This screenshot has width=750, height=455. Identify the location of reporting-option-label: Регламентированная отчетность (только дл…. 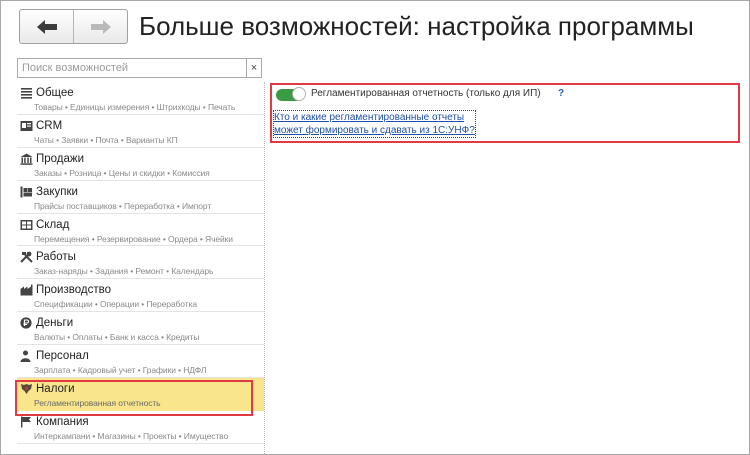
(426, 93).